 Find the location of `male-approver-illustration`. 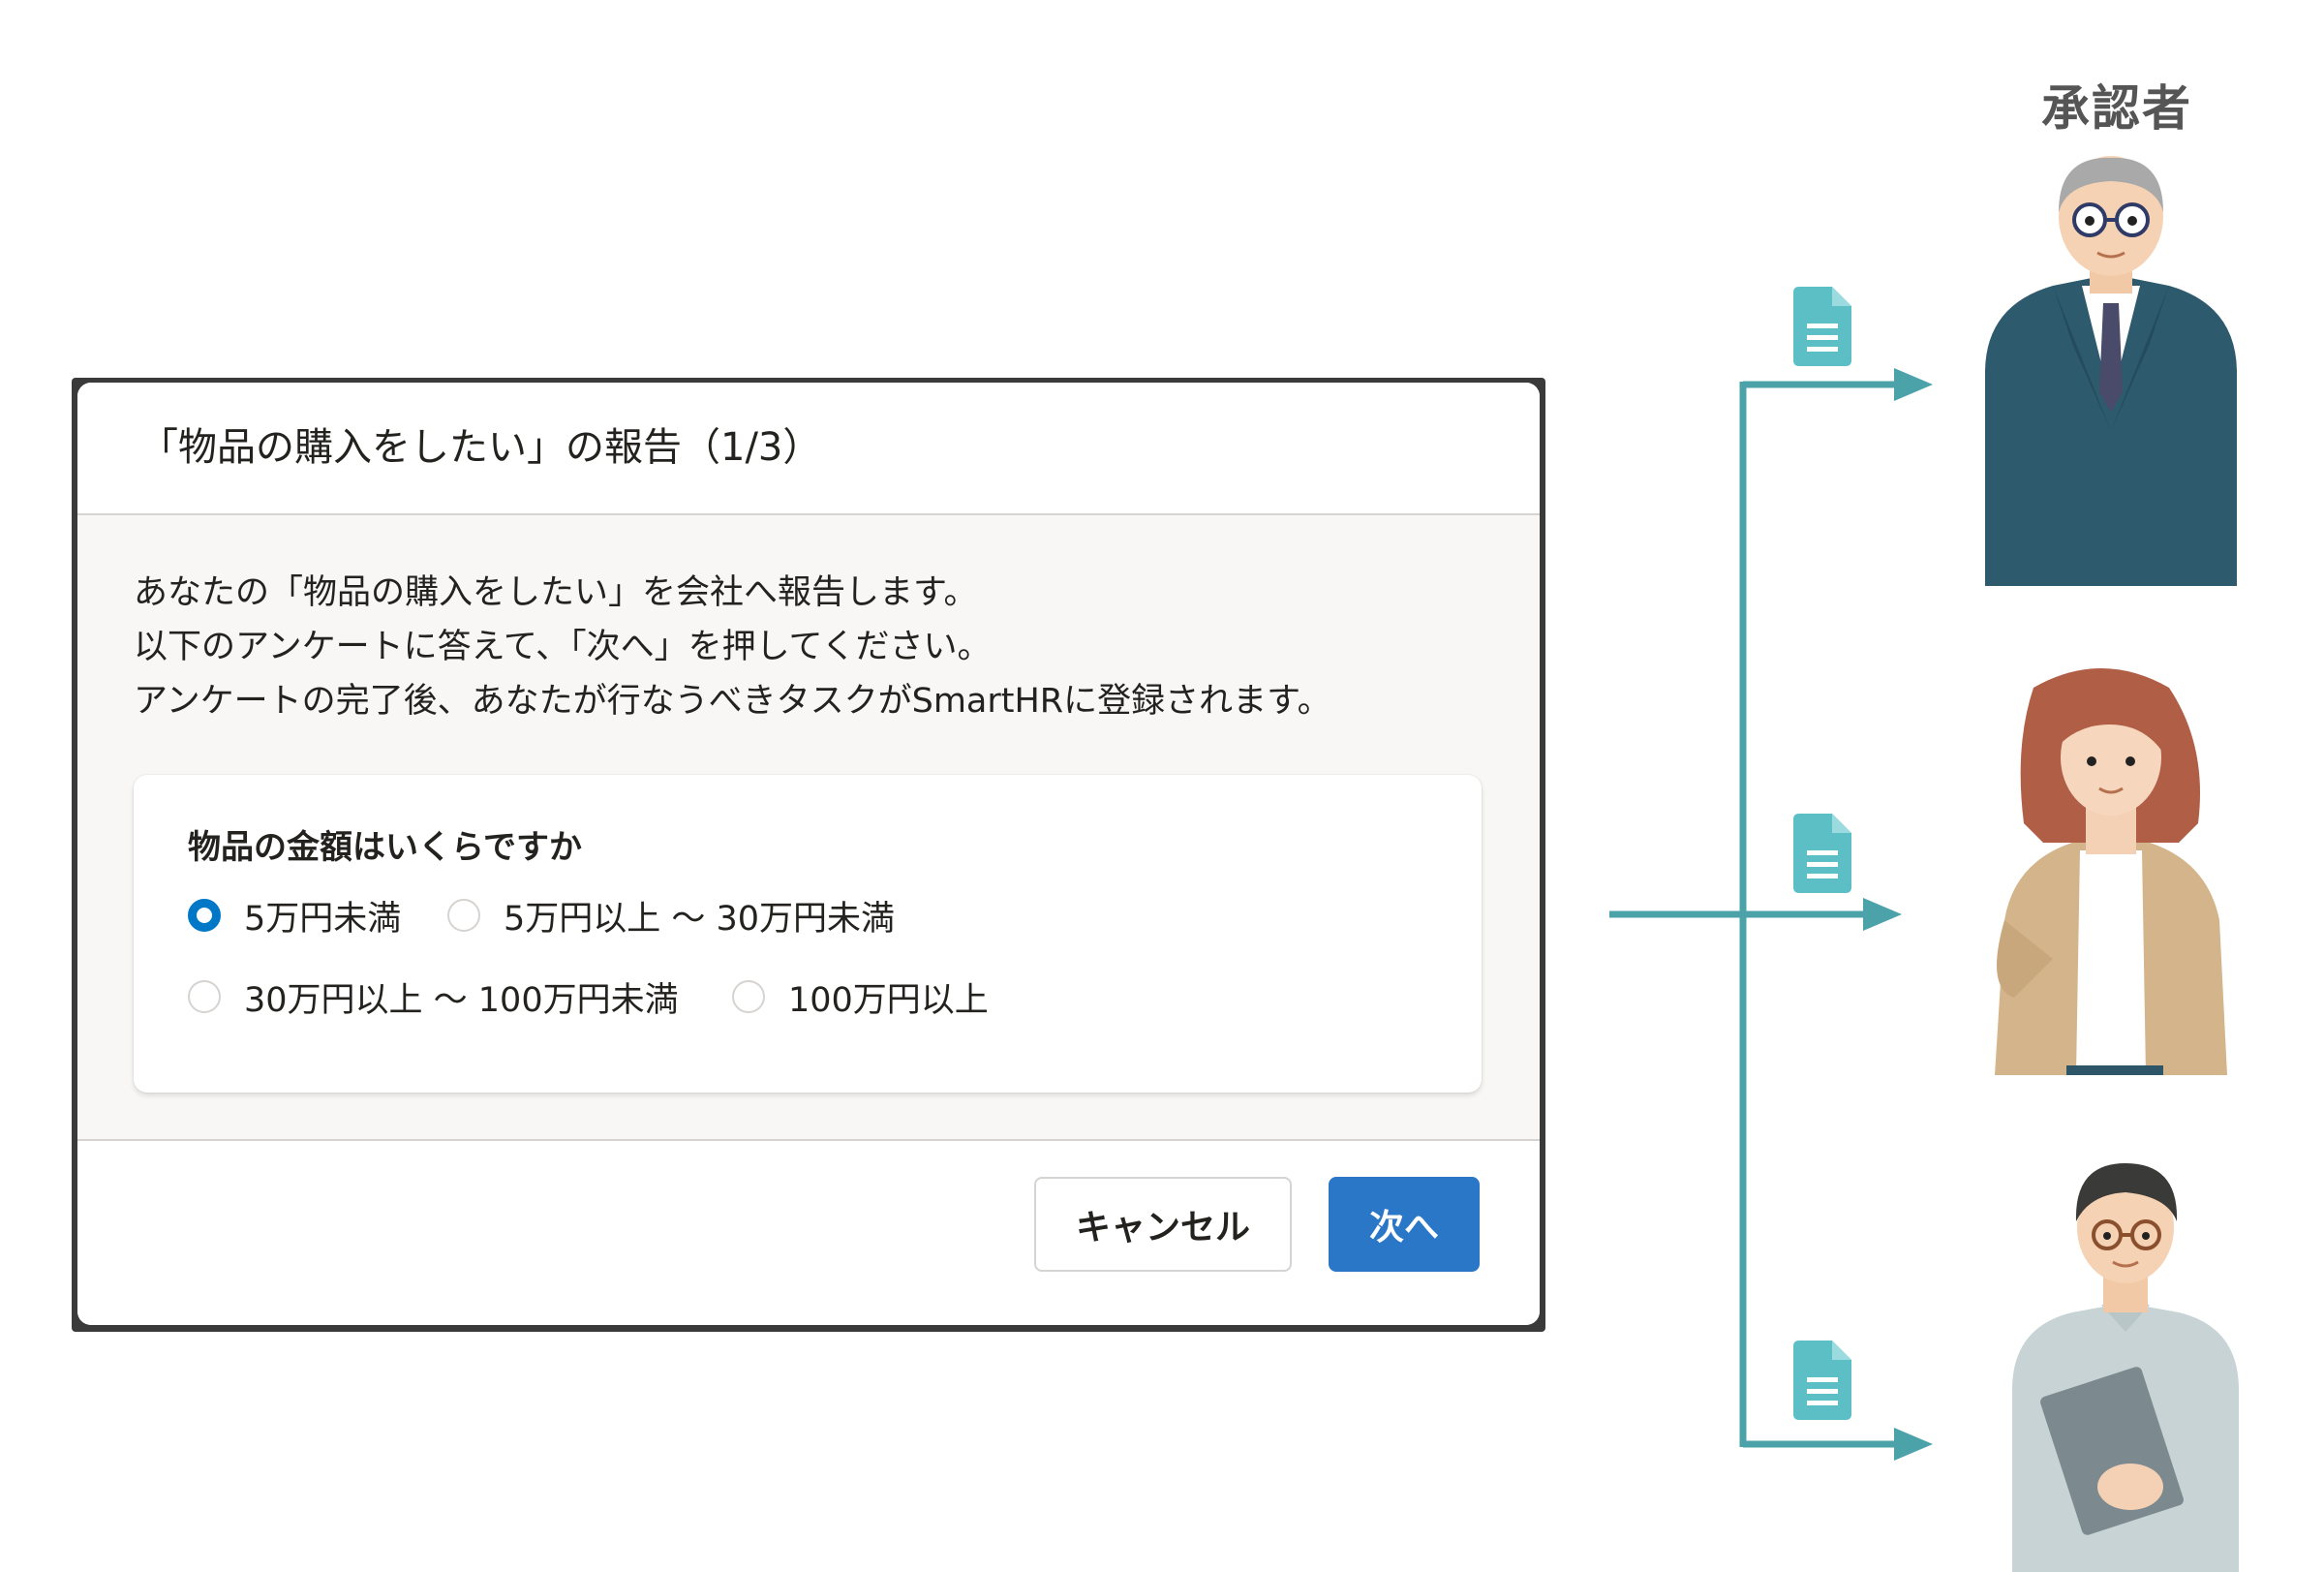

male-approver-illustration is located at coordinates (2126, 1367).